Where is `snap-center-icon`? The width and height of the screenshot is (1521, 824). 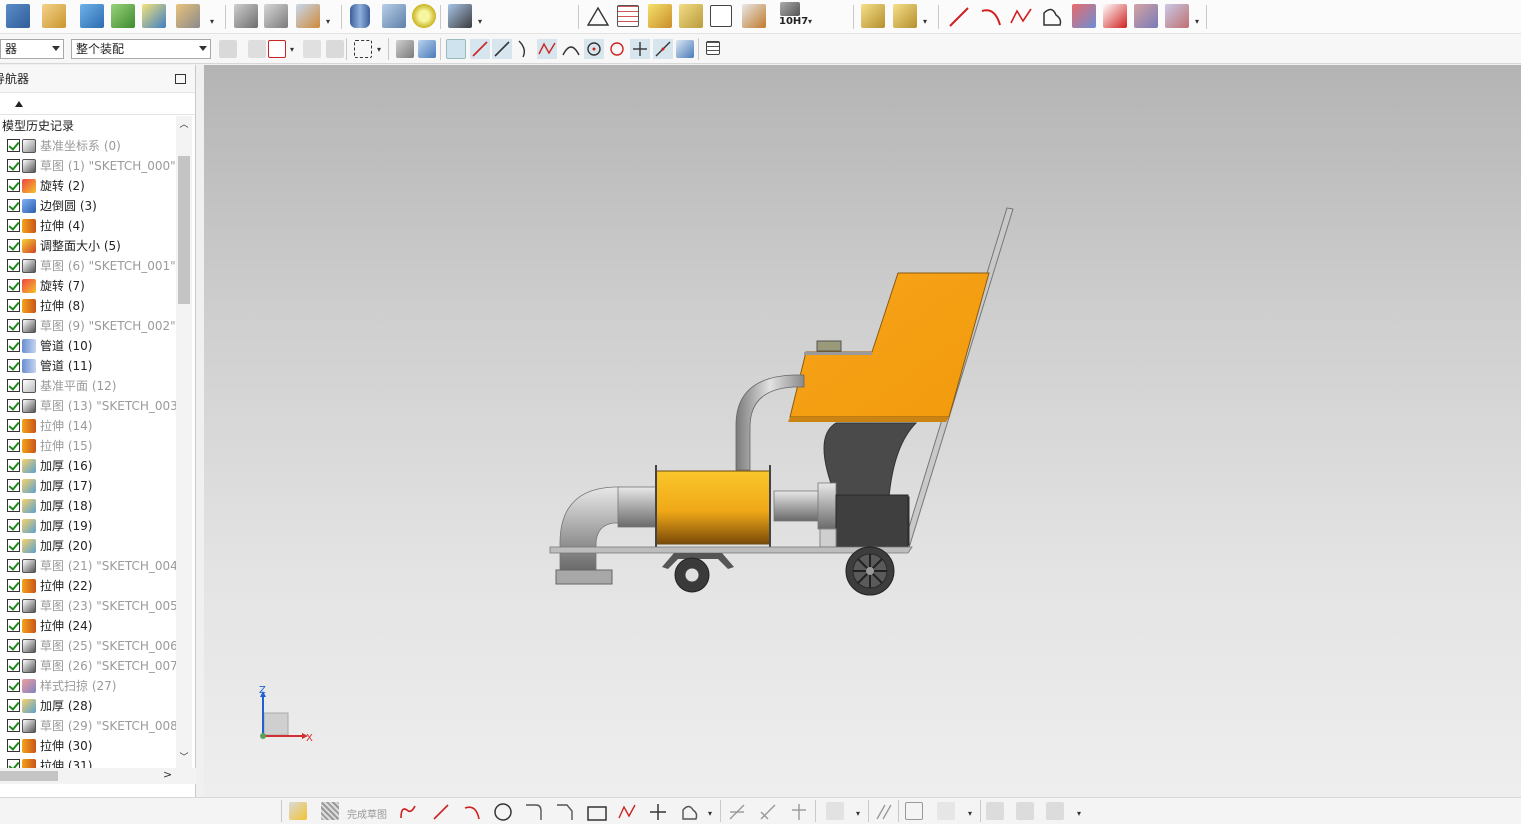 snap-center-icon is located at coordinates (594, 49).